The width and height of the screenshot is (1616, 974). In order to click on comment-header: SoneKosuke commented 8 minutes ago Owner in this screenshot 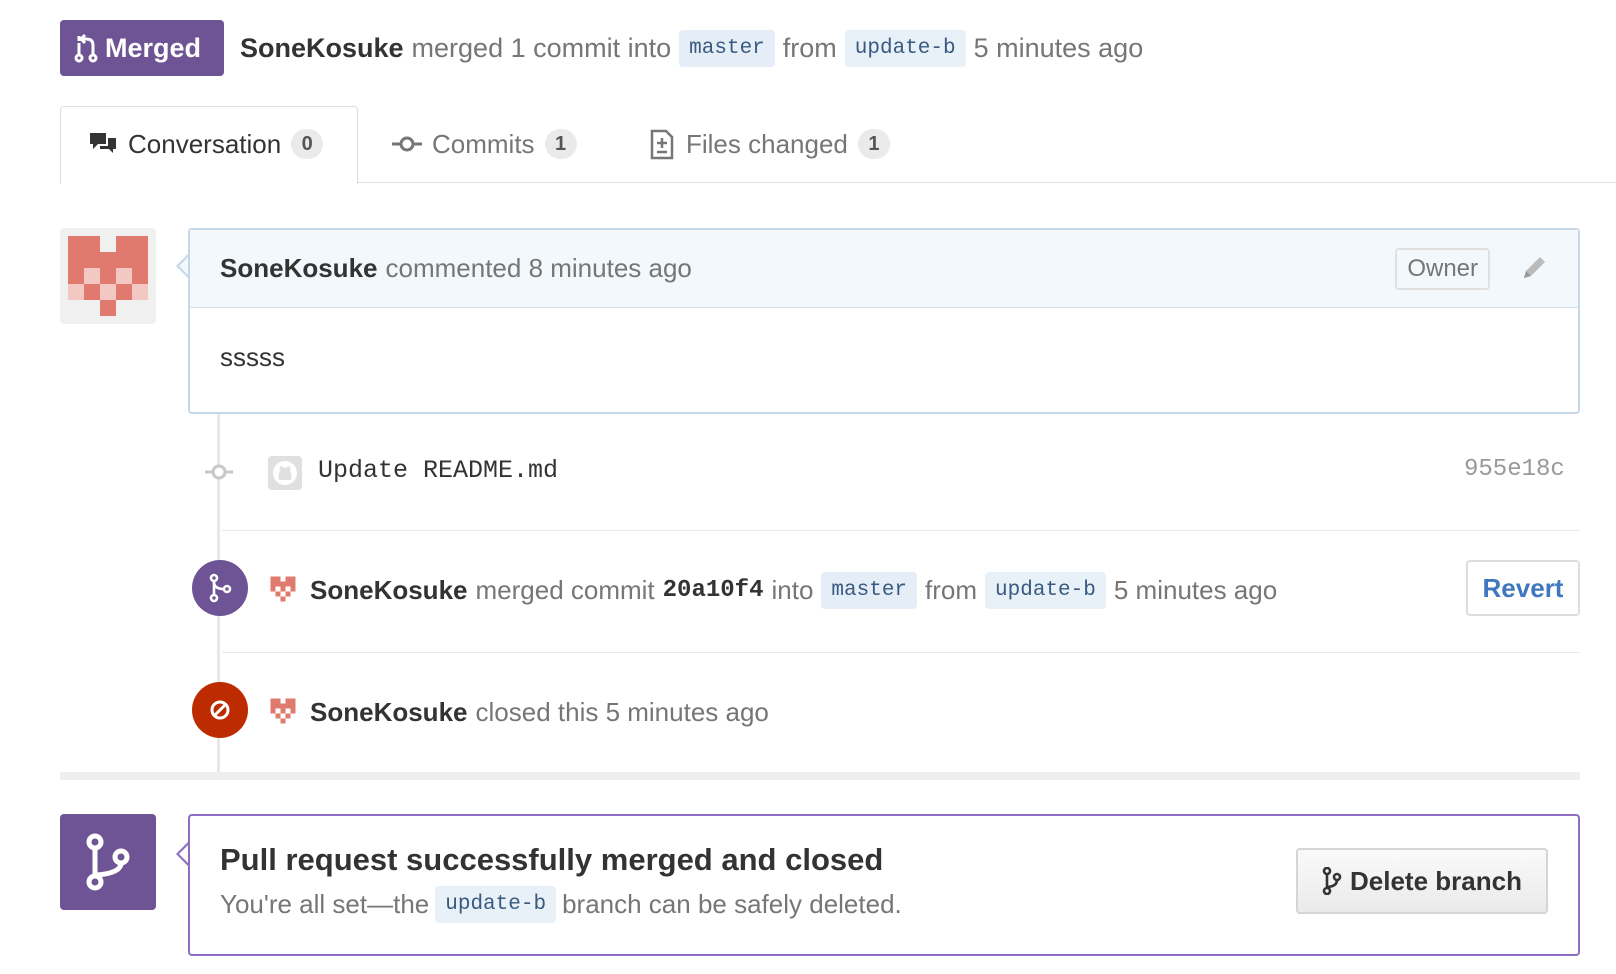, I will do `click(884, 269)`.